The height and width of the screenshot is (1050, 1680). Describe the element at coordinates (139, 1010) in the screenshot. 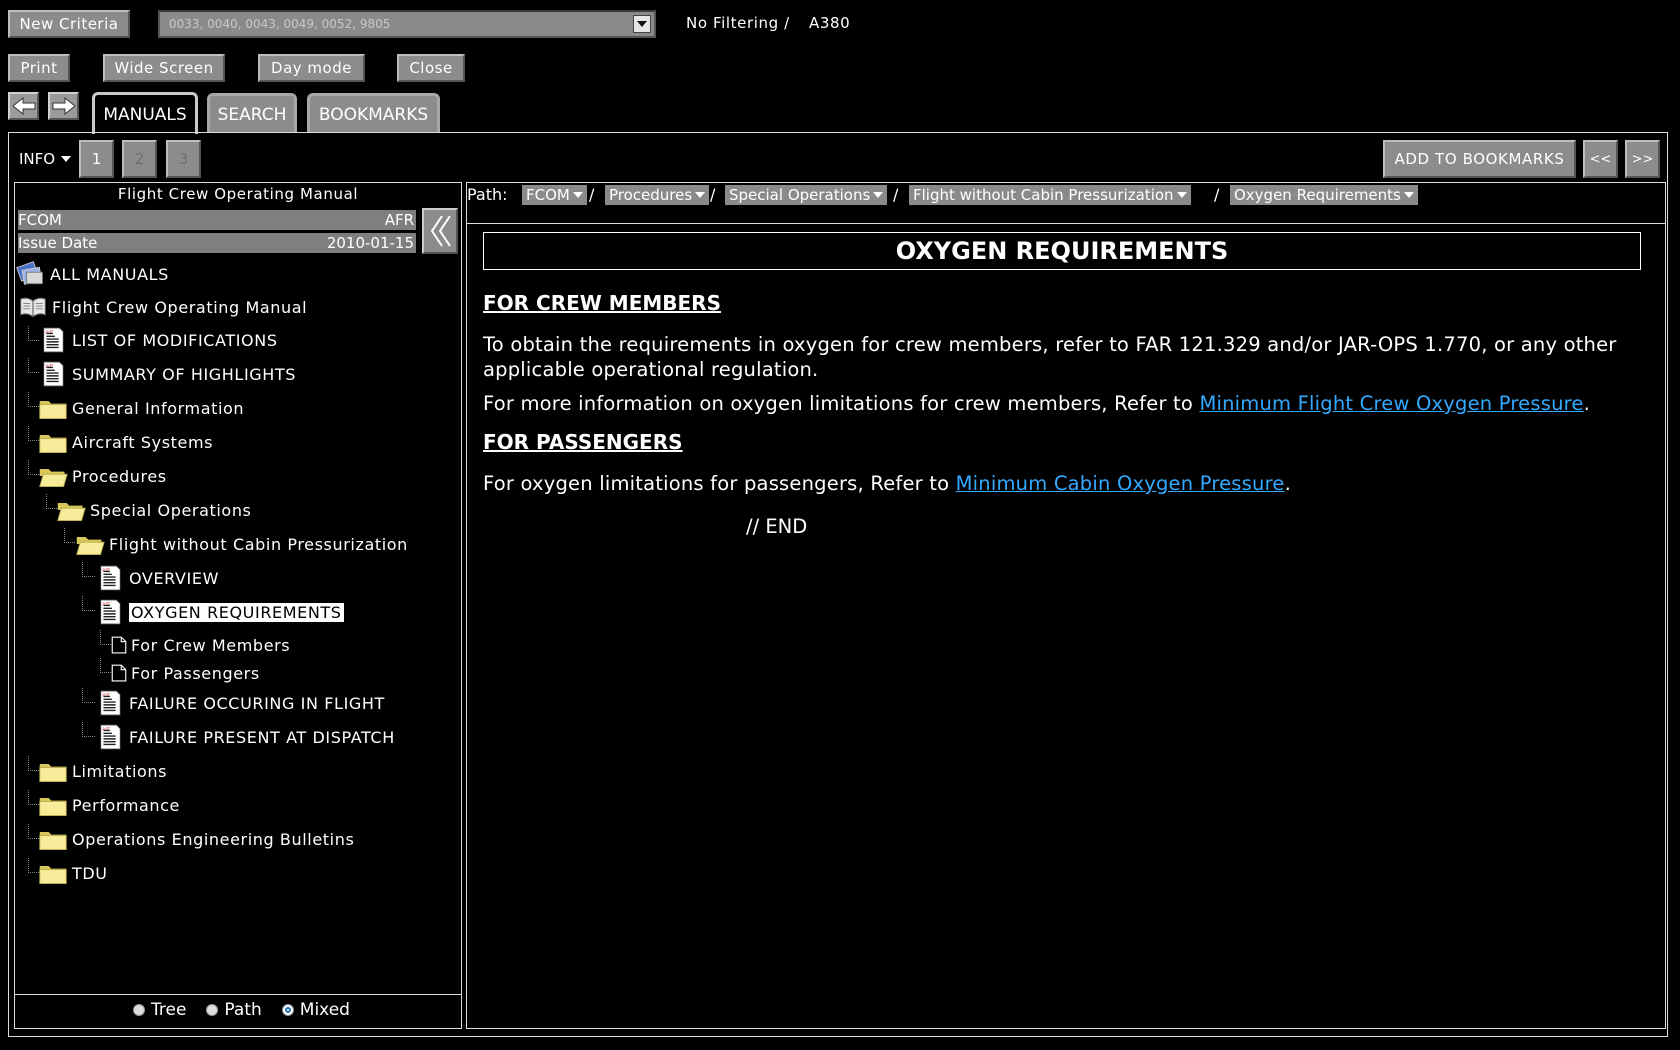

I see `radio-tree` at that location.